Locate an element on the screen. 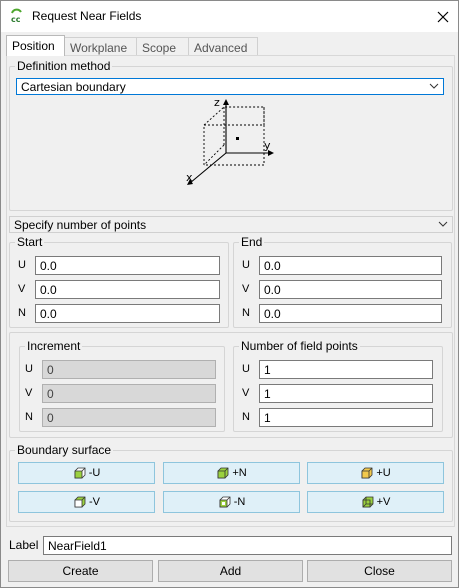  start-n-label: N is located at coordinates (22, 313).